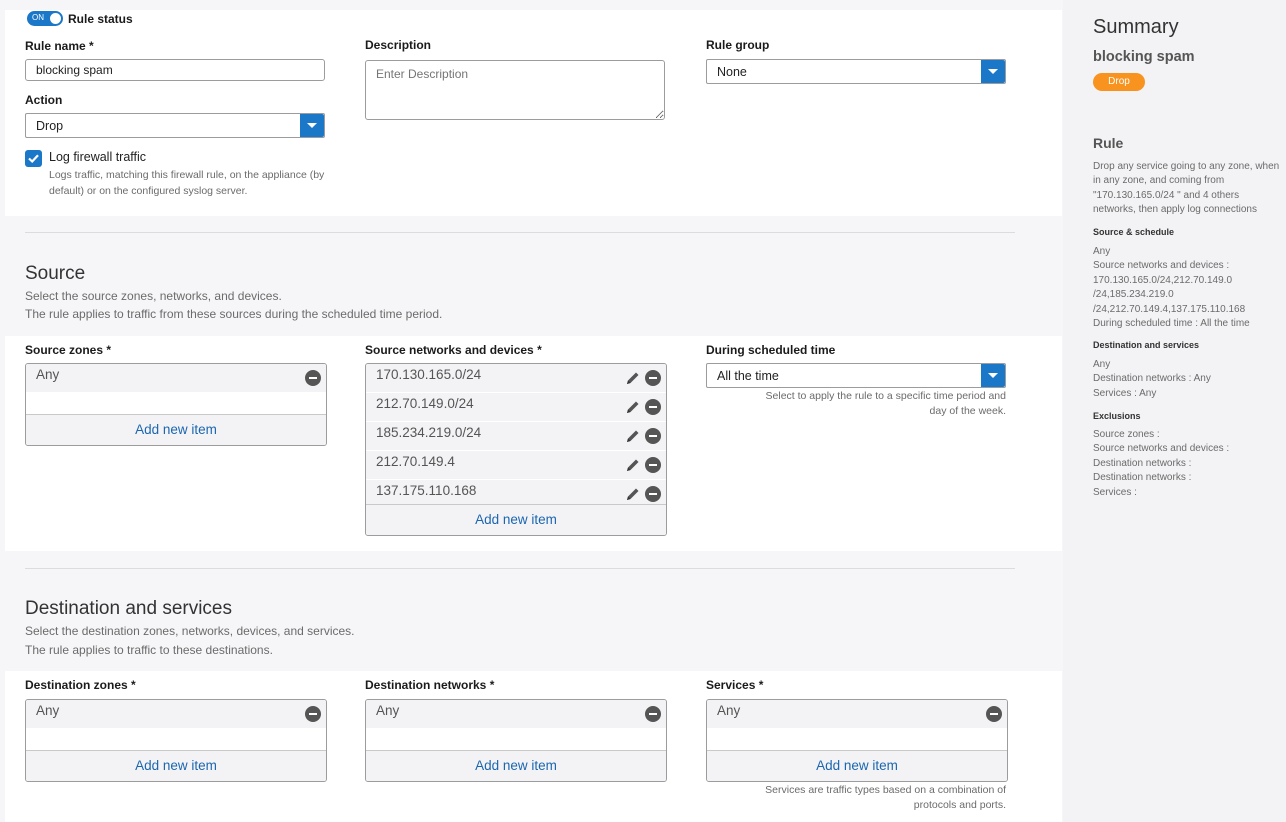  What do you see at coordinates (735, 685) in the screenshot?
I see `services-label: Services *` at bounding box center [735, 685].